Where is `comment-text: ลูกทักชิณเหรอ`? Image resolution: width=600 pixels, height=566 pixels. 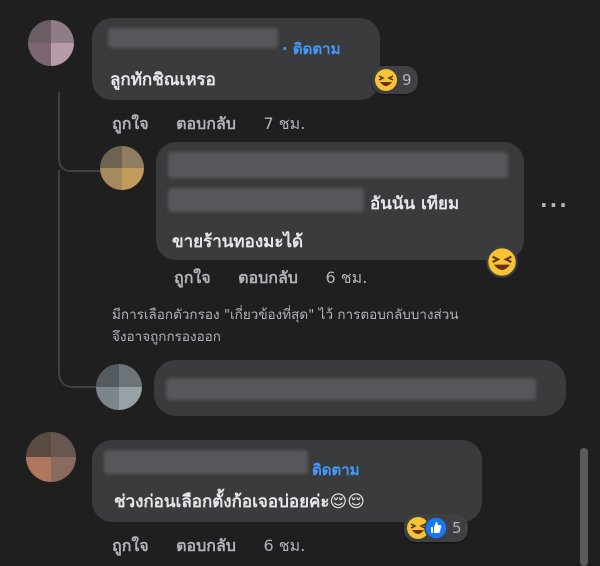 comment-text: ลูกทักชิณเหรอ is located at coordinates (163, 80).